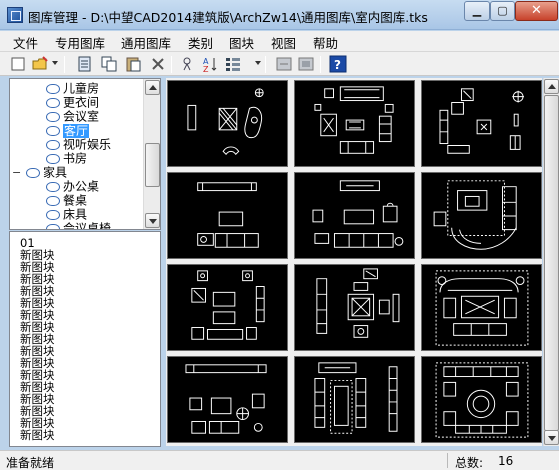  What do you see at coordinates (85, 64) in the screenshot?
I see `import-icon` at bounding box center [85, 64].